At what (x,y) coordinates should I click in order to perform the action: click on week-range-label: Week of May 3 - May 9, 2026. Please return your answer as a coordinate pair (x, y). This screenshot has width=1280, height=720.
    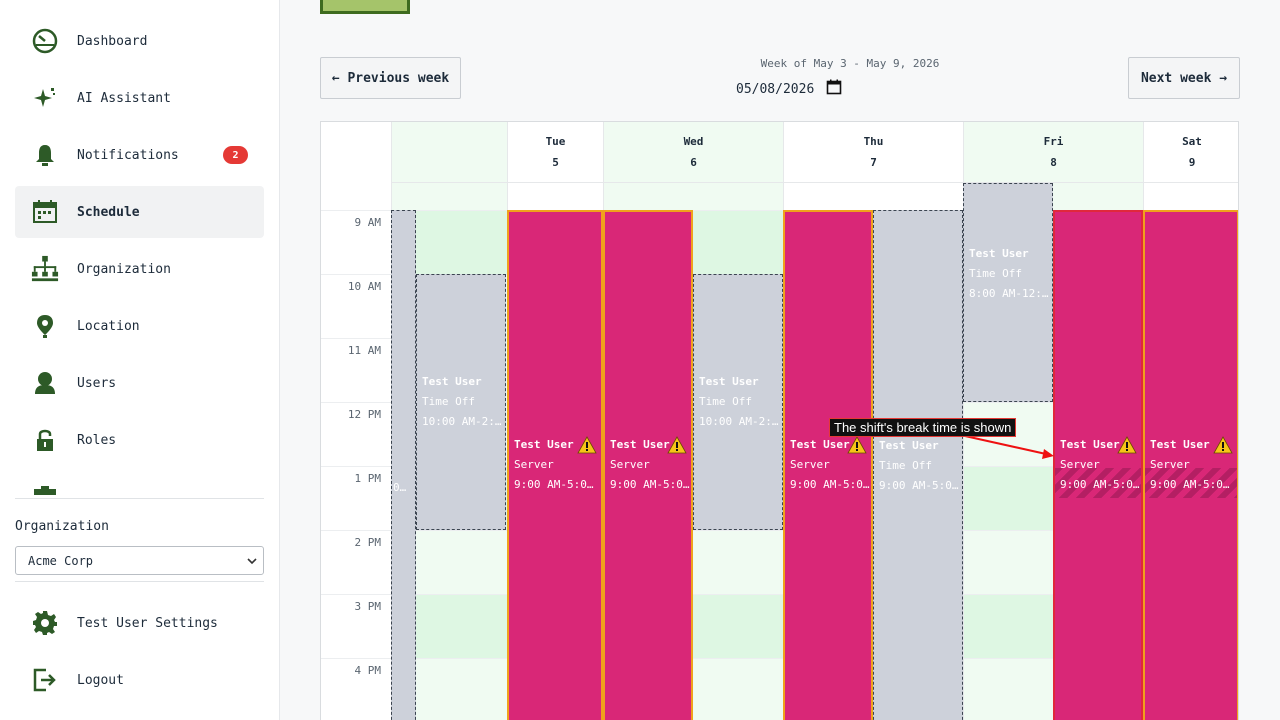
    Looking at the image, I should click on (850, 63).